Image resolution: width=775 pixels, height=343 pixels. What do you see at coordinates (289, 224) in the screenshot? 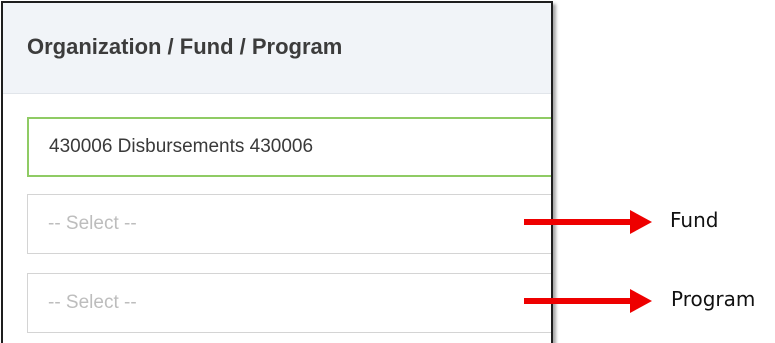
I see `fund-select: -- Select --` at bounding box center [289, 224].